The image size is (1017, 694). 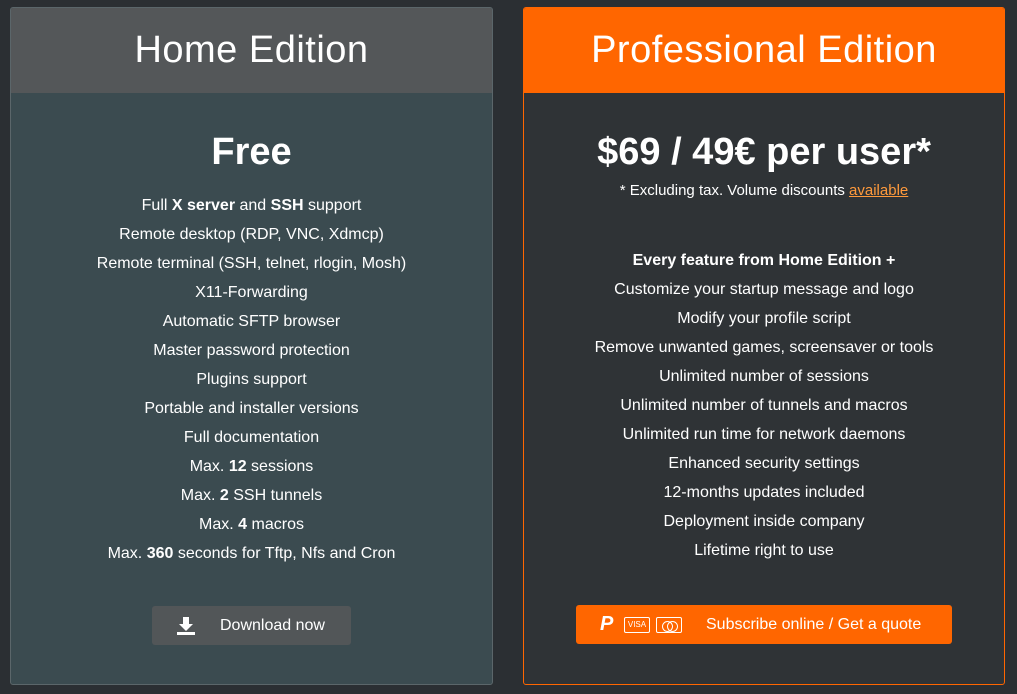 I want to click on home-feature-item: Max. 4 macros, so click(x=251, y=524).